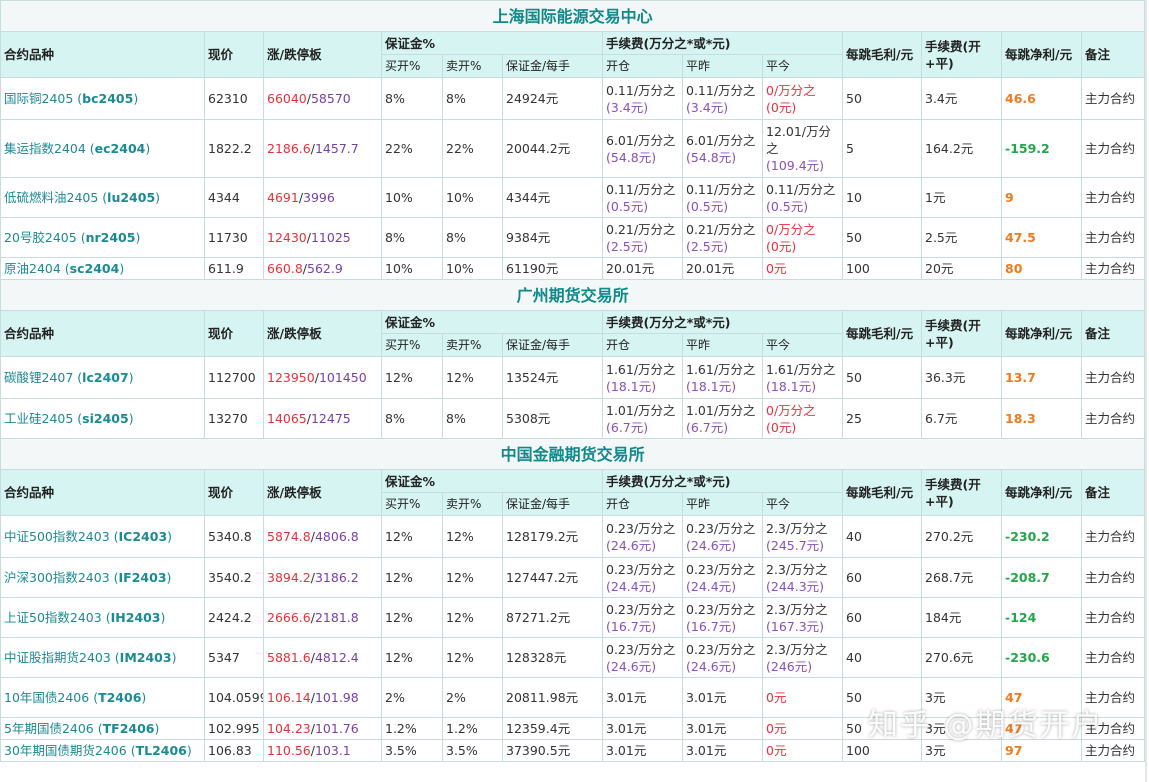  What do you see at coordinates (627, 246) in the screenshot?
I see `fee-amount: (2.5元)` at bounding box center [627, 246].